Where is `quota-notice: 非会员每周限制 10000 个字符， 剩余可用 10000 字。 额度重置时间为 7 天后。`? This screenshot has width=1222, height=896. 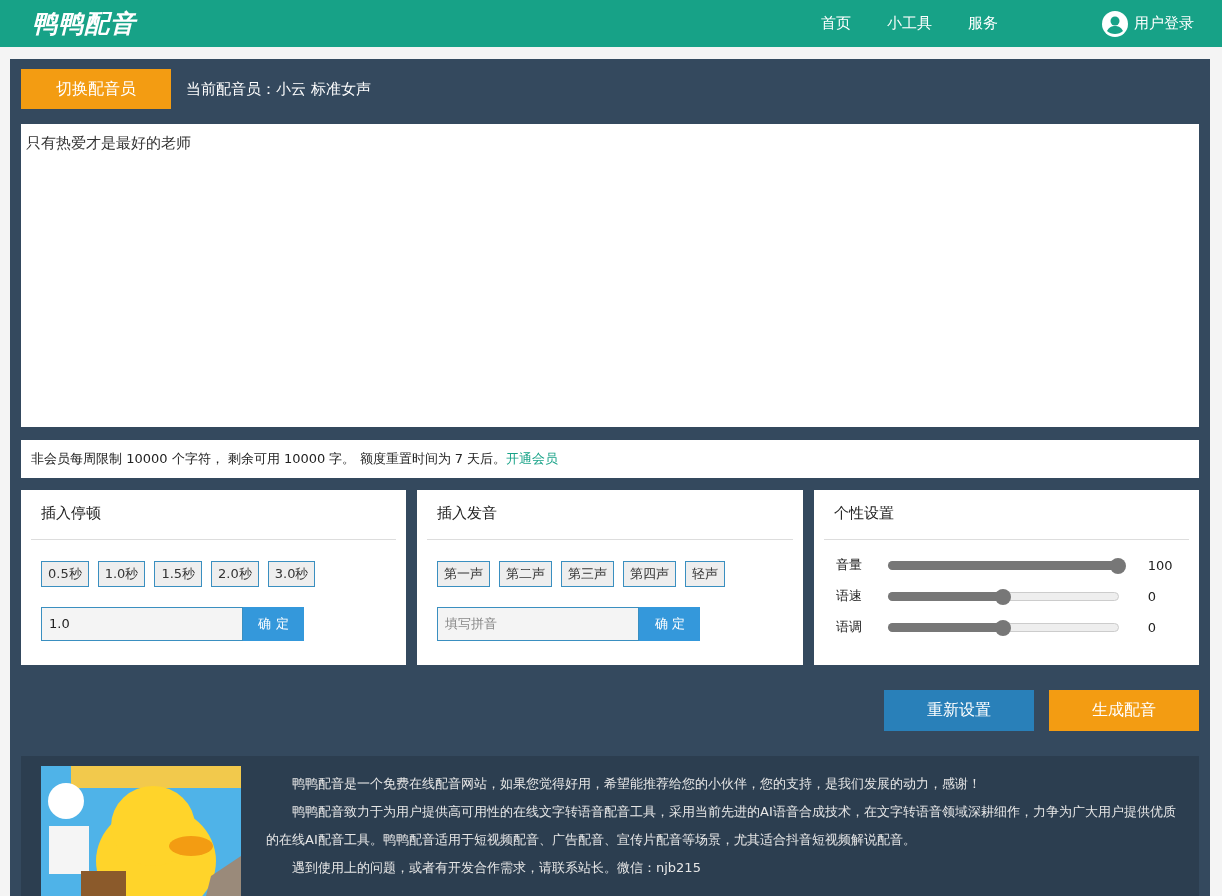
quota-notice: 非会员每周限制 10000 个字符， 剩余可用 10000 字。 额度重置时间为 7 天后。 is located at coordinates (269, 458).